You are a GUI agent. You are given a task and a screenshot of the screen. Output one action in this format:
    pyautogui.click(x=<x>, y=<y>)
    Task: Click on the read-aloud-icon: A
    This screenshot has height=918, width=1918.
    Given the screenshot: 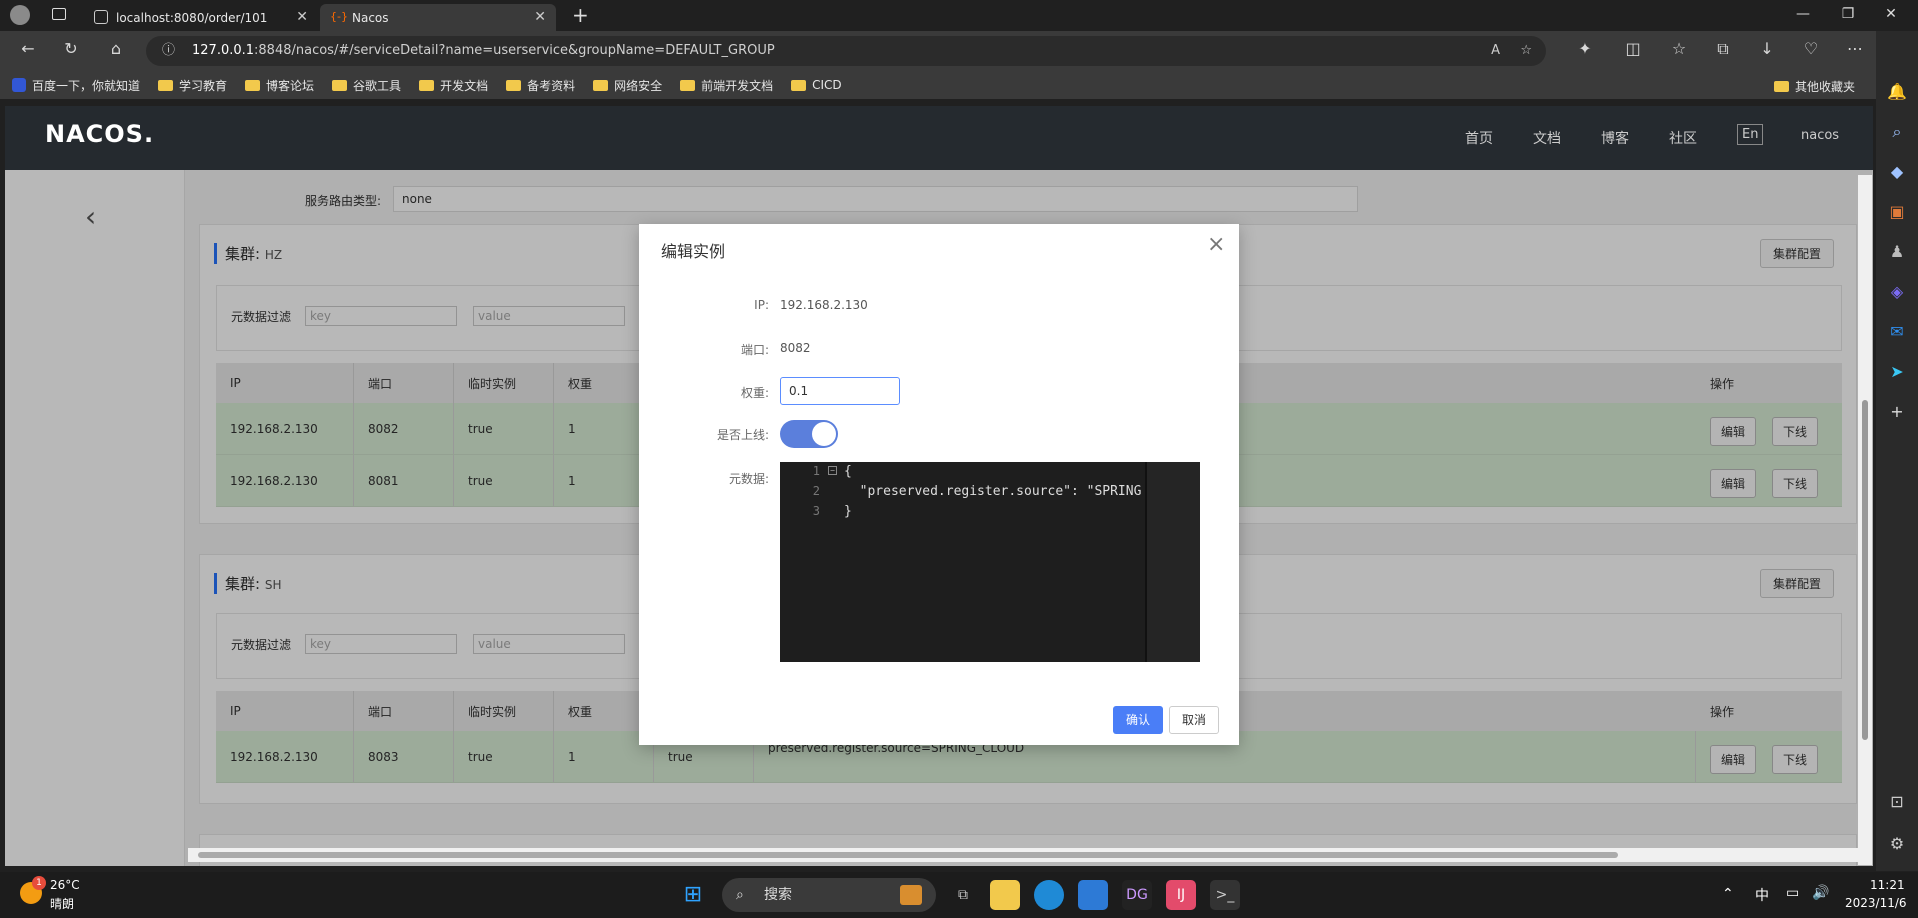 What is the action you would take?
    pyautogui.click(x=1495, y=51)
    